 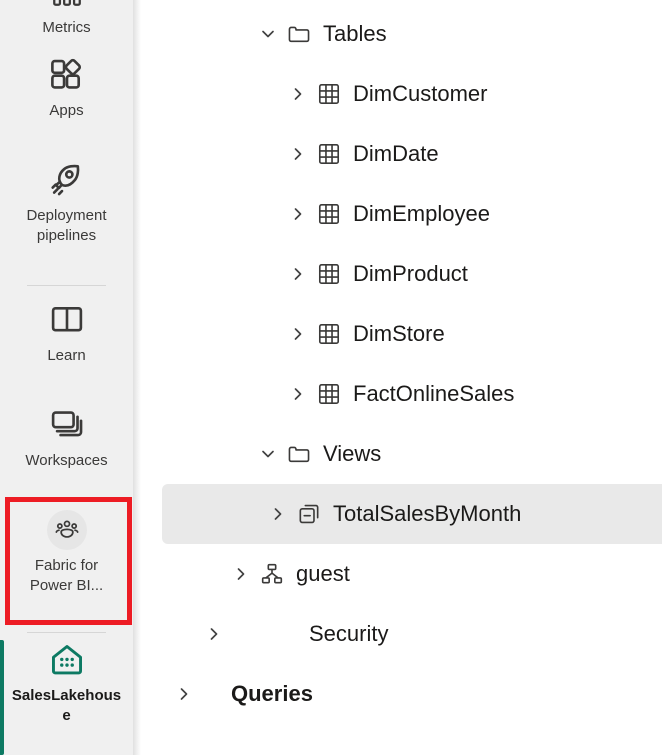 I want to click on tree-row-dimemployee: DimEmployee, so click(x=401, y=214).